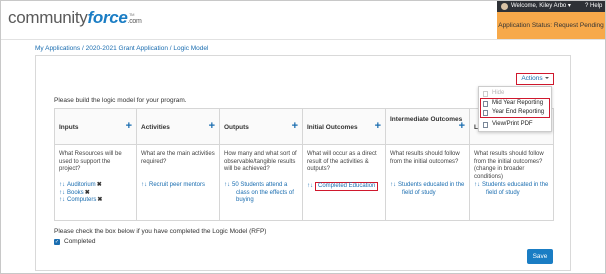 The height and width of the screenshot is (274, 606). What do you see at coordinates (426, 119) in the screenshot?
I see `column-title: Intermediate Outcomes` at bounding box center [426, 119].